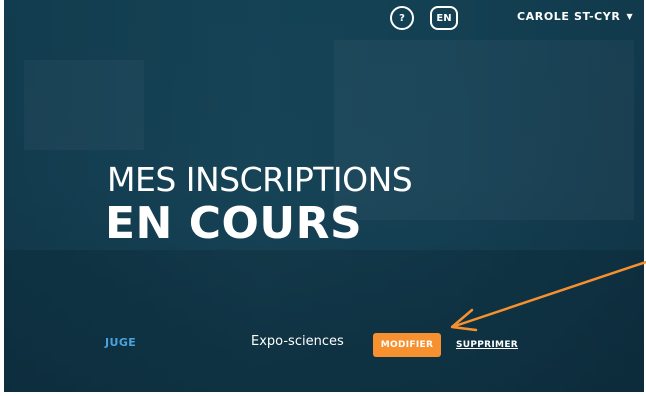 The width and height of the screenshot is (646, 396). I want to click on page-title-line2: EN COURS, so click(234, 223).